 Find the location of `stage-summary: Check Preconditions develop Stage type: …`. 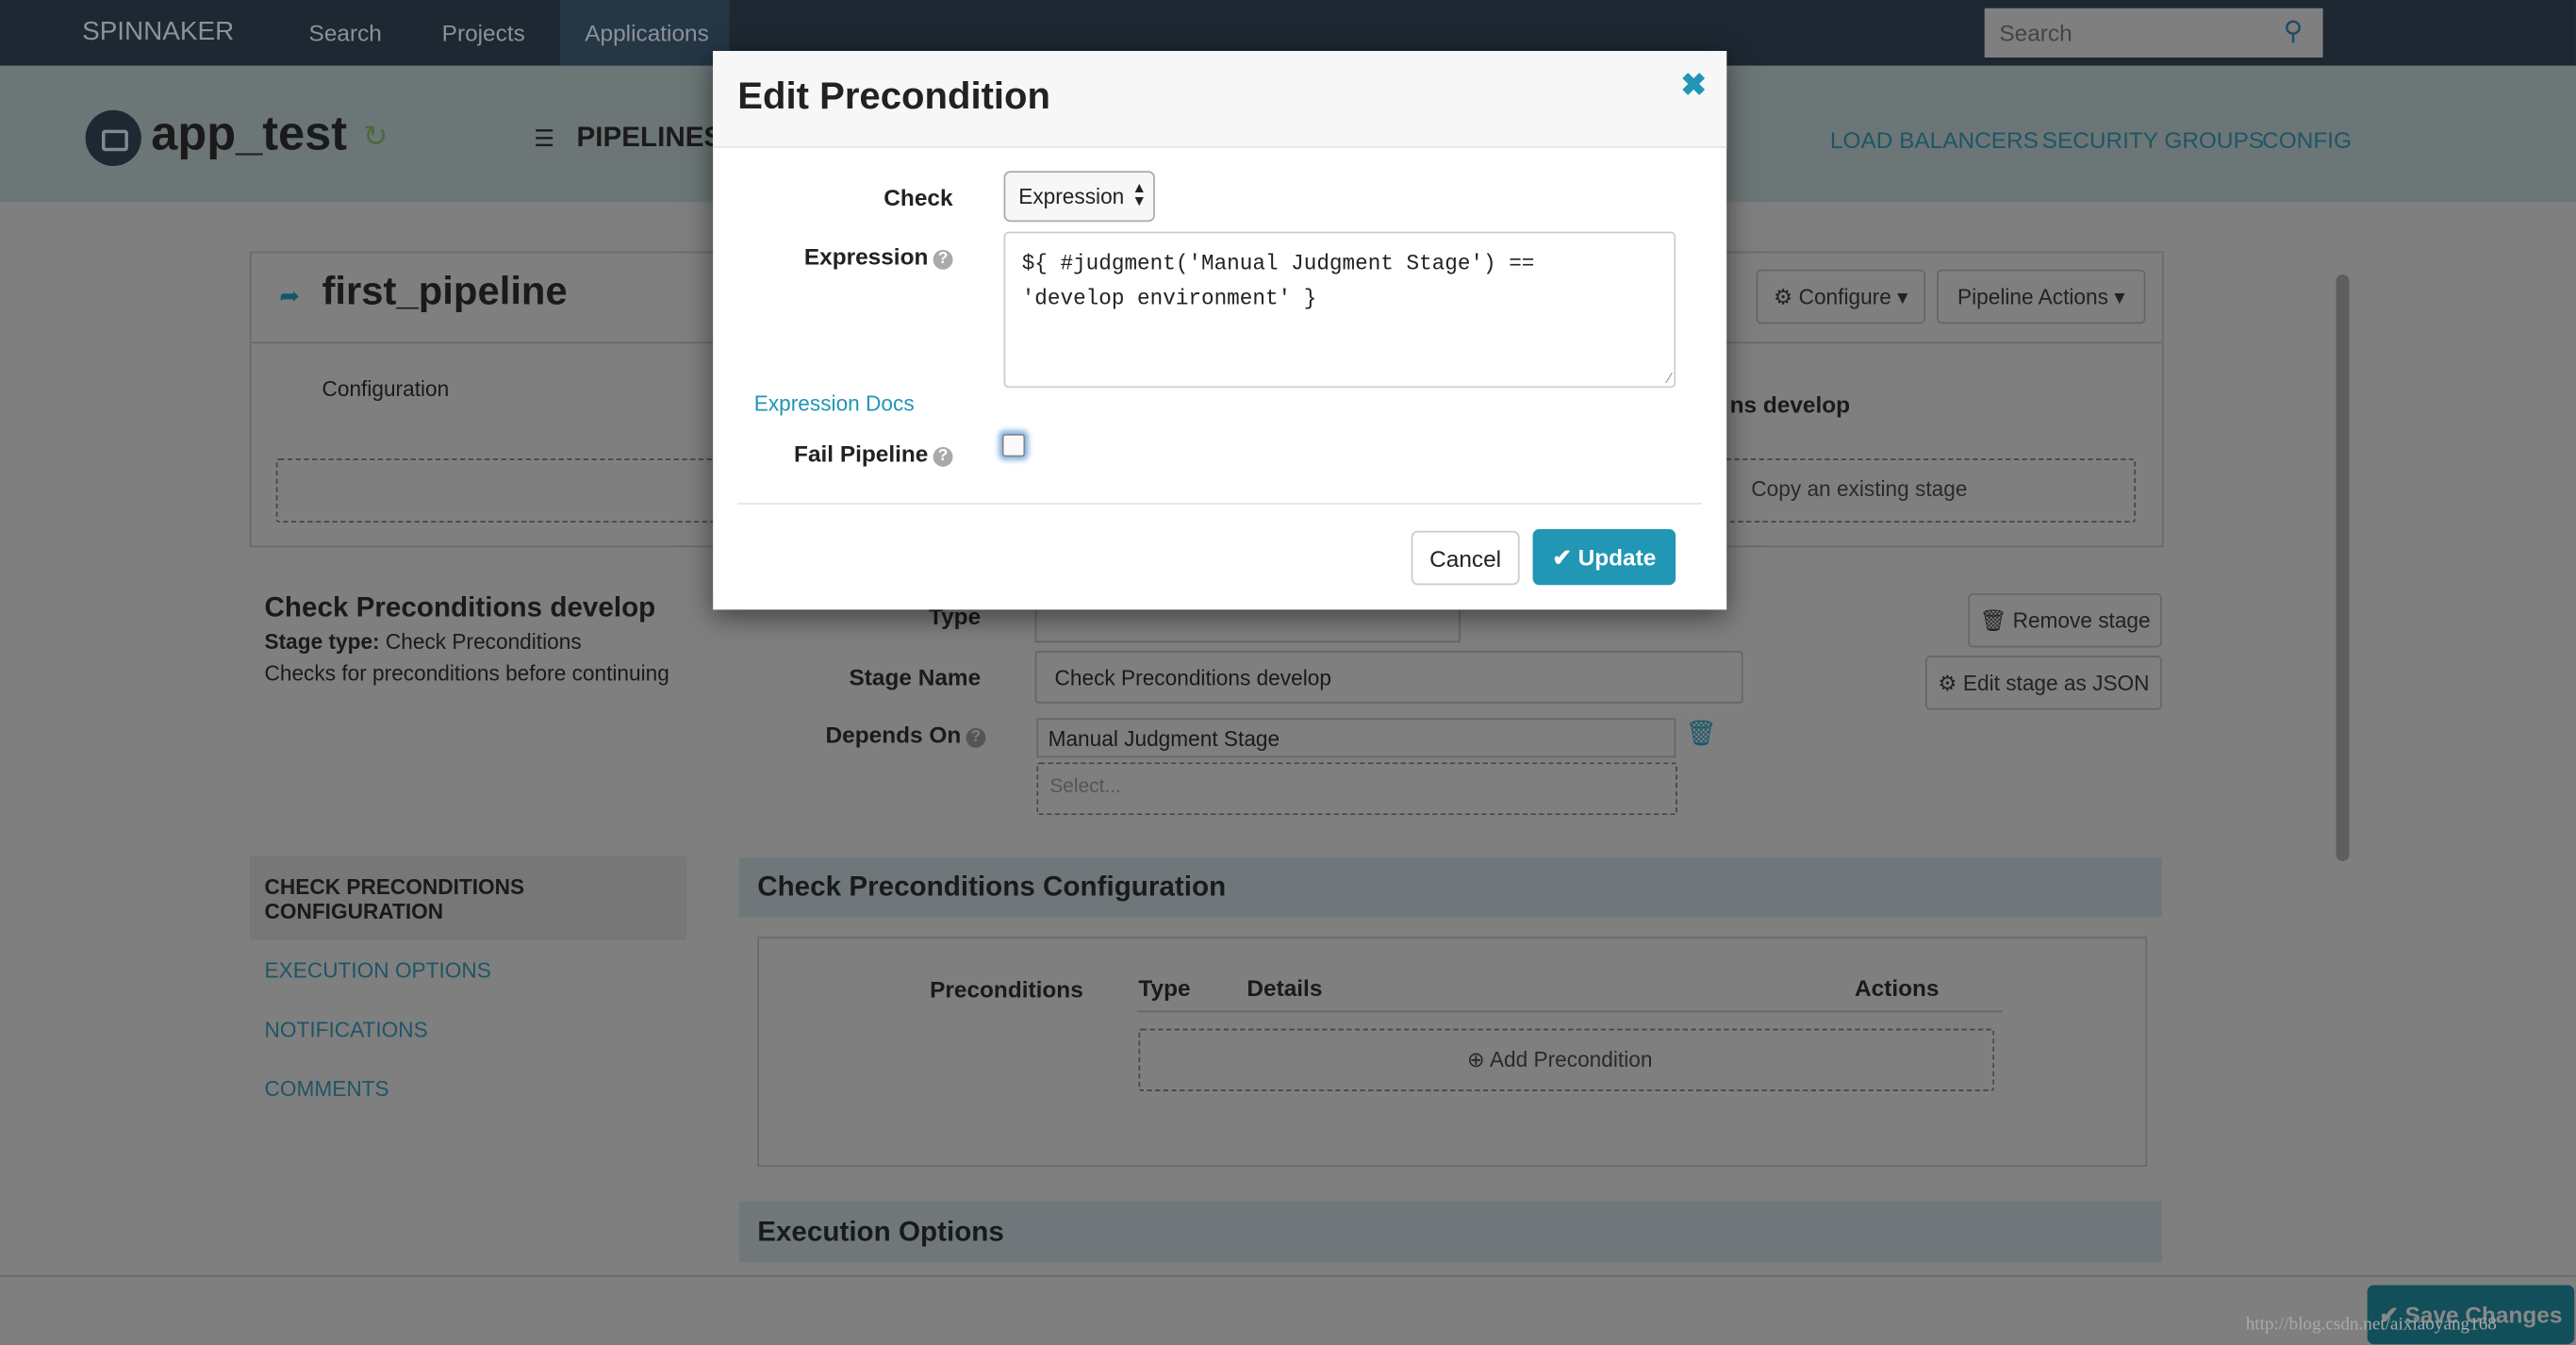

stage-summary: Check Preconditions develop Stage type: … is located at coordinates (495, 638).